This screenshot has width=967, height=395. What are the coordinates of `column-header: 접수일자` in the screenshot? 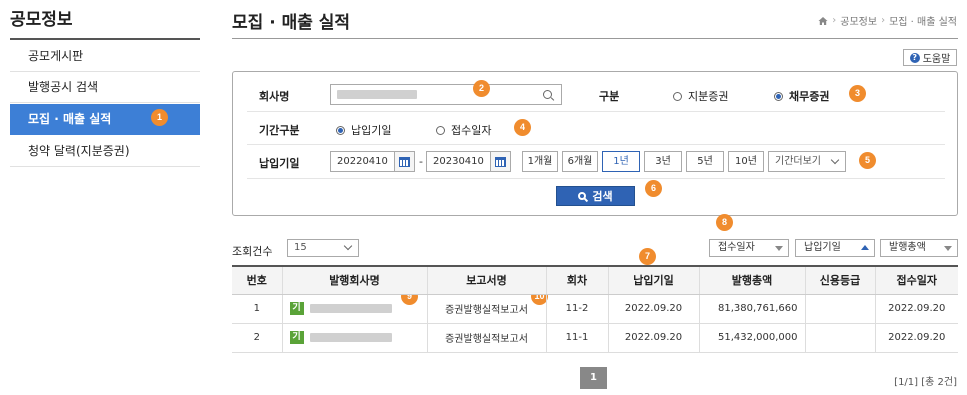 It's located at (916, 280).